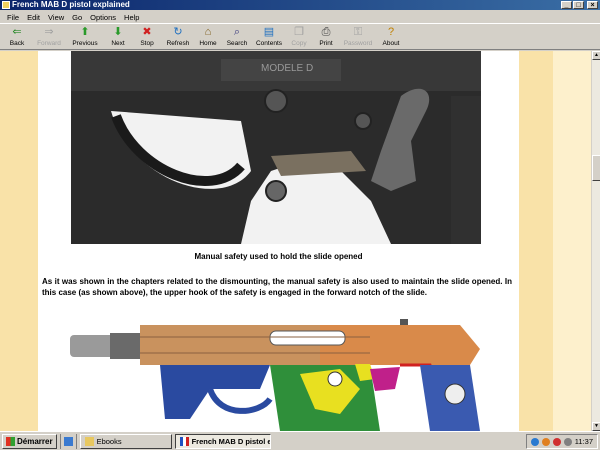 Image resolution: width=600 pixels, height=450 pixels. Describe the element at coordinates (35, 441) in the screenshot. I see `start-label: Démarrer` at that location.